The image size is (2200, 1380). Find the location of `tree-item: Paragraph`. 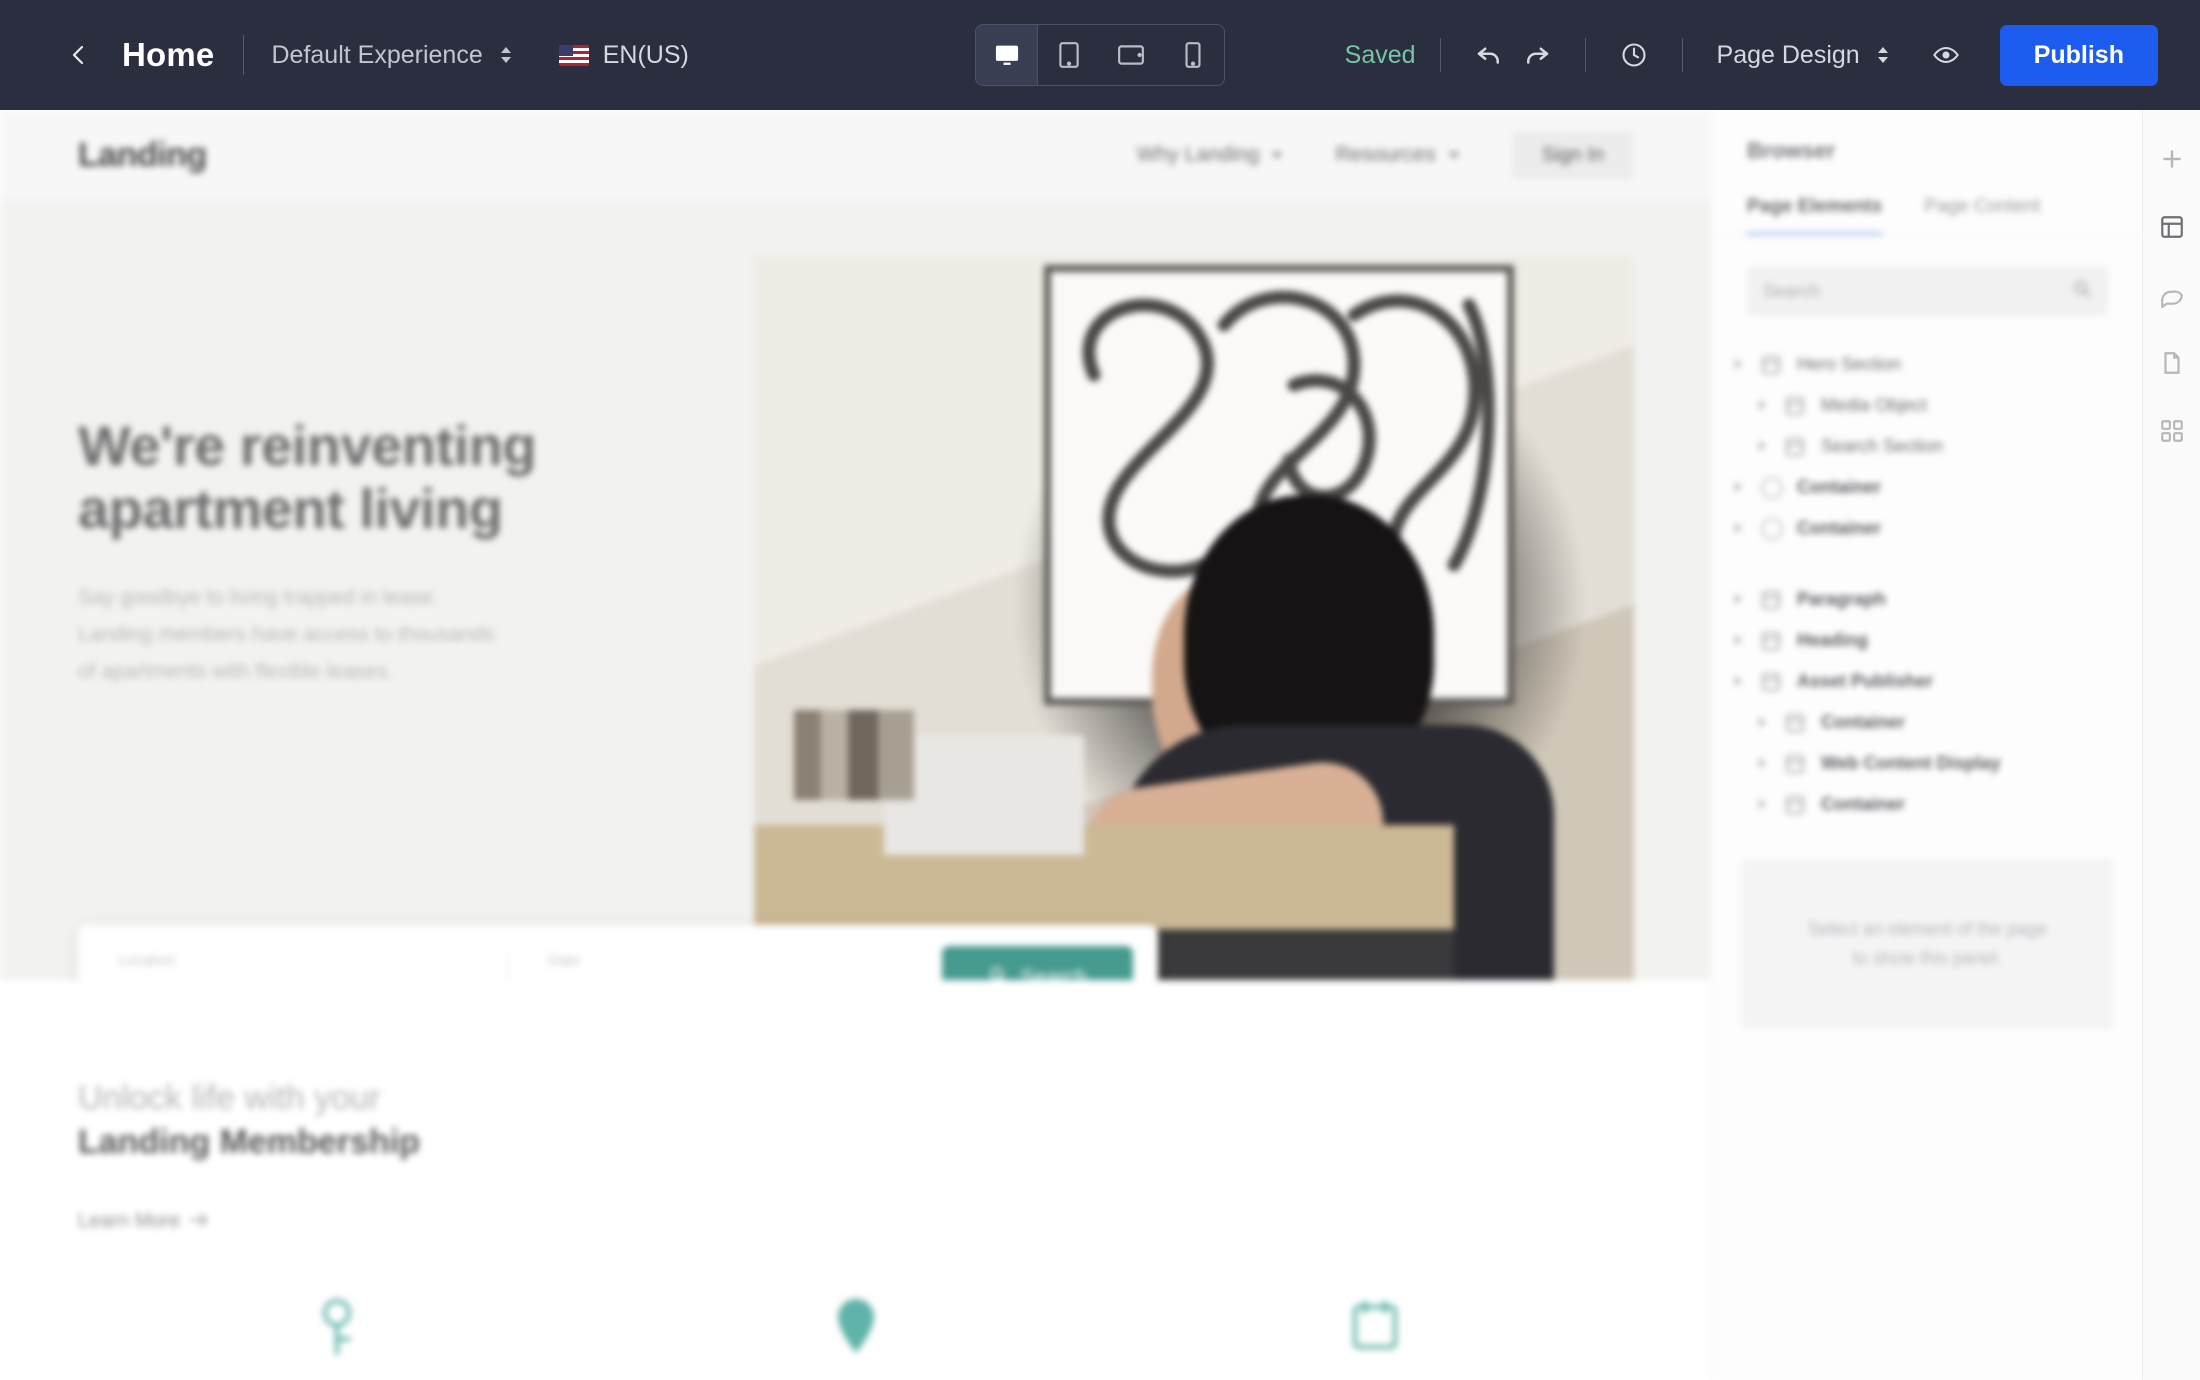

tree-item: Paragraph is located at coordinates (1927, 599).